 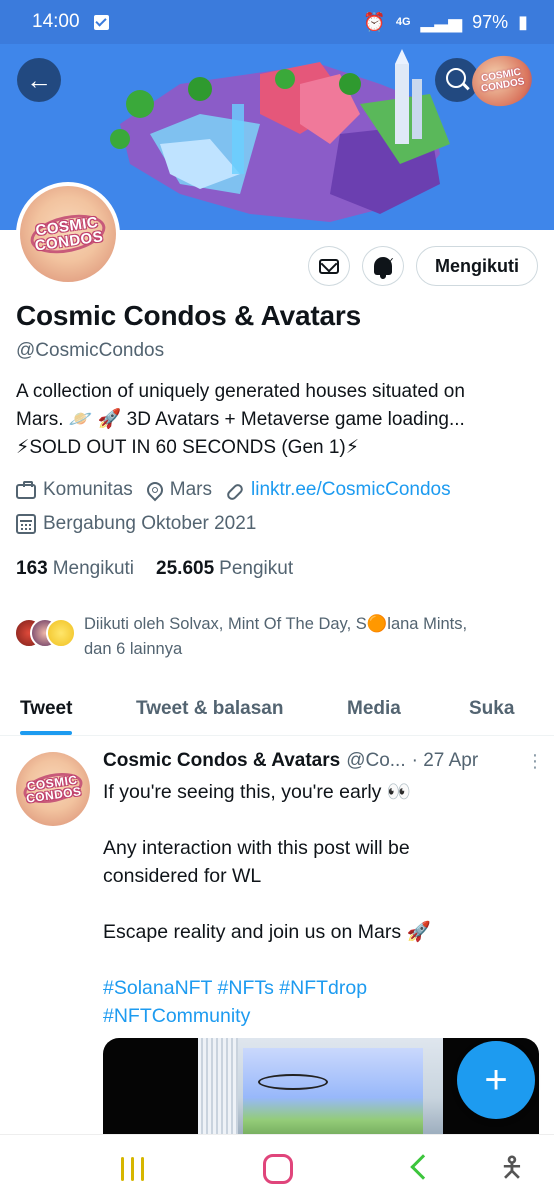 I want to click on tweet-author-name: Cosmic Condos & Avatars, so click(x=221, y=761).